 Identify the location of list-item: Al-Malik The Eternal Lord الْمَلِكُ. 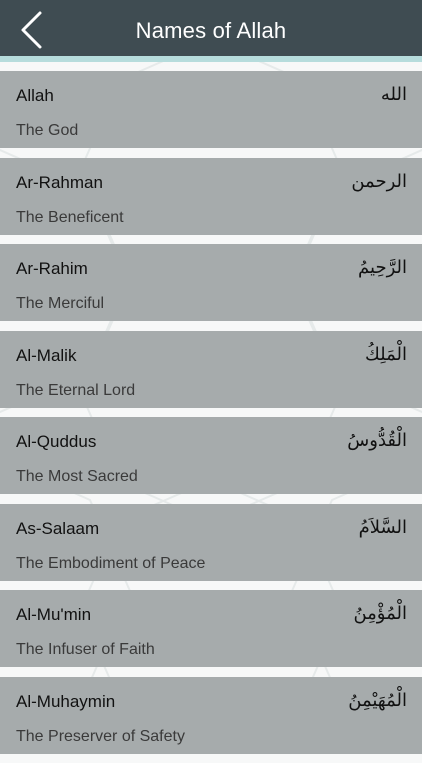
(211, 369).